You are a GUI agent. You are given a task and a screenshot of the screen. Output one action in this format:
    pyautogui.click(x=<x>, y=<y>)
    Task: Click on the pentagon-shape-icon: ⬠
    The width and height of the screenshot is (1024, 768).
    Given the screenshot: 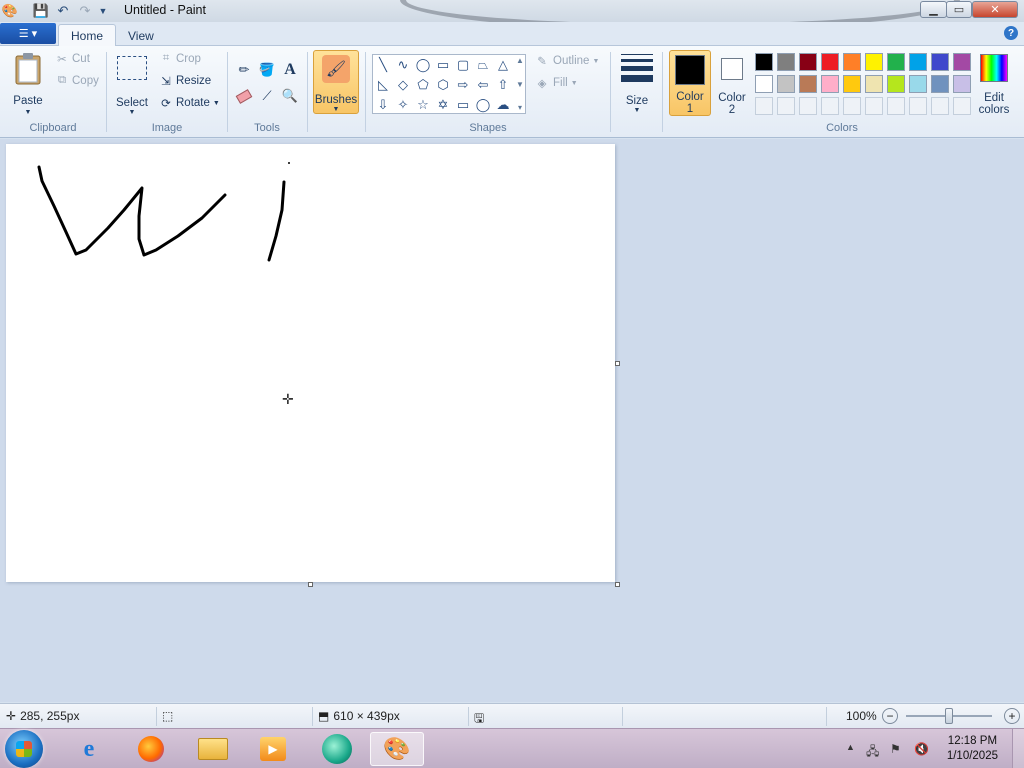 What is the action you would take?
    pyautogui.click(x=423, y=85)
    